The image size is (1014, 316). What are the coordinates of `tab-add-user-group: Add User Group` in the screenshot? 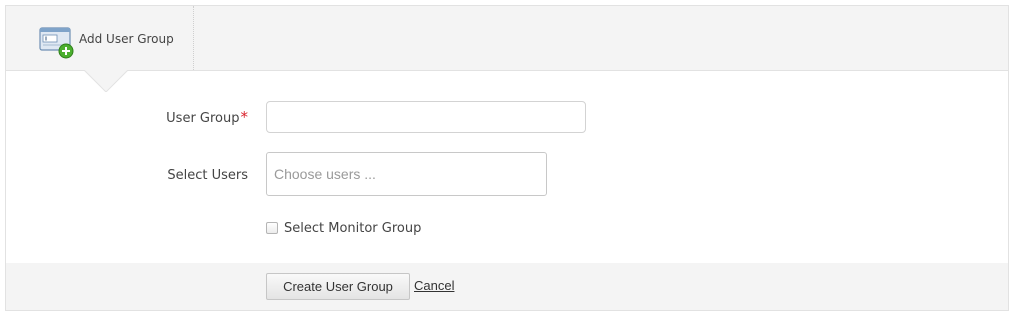 It's located at (100, 38).